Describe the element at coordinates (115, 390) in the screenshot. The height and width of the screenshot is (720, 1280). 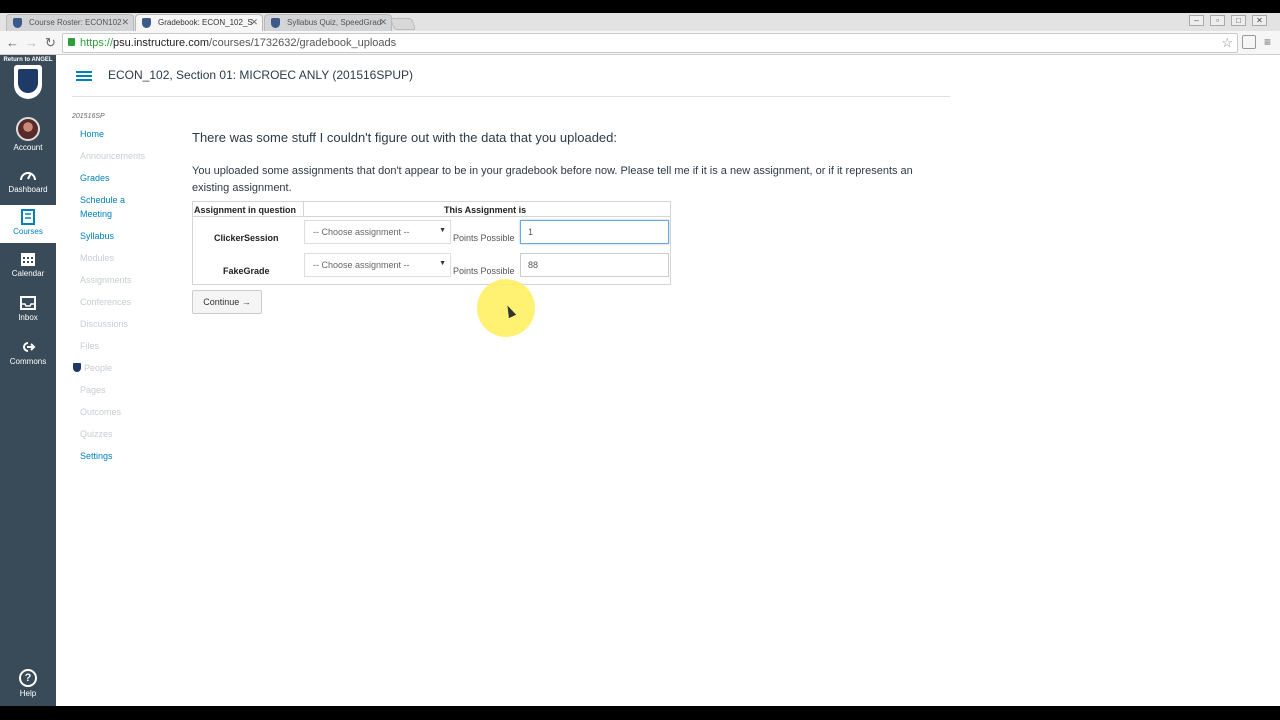
I see `course-nav-pages: Pages` at that location.